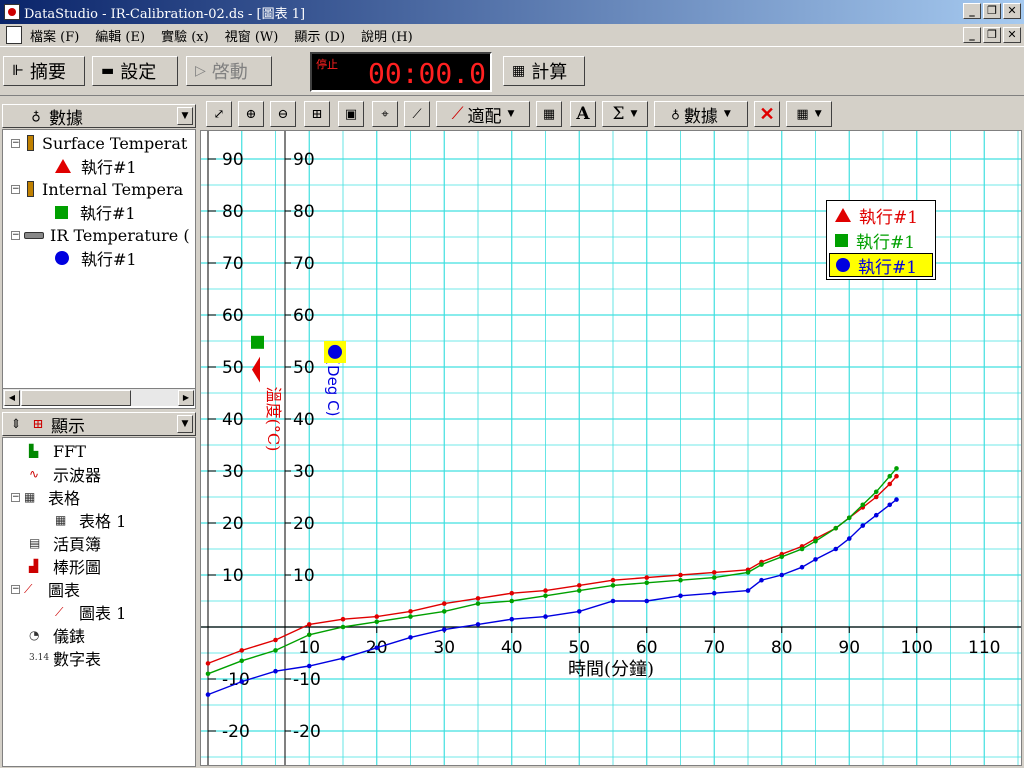 This screenshot has width=1024, height=768. What do you see at coordinates (90, 612) in the screenshot?
I see `display-item-graph-1: ⟋ 圖表 1` at bounding box center [90, 612].